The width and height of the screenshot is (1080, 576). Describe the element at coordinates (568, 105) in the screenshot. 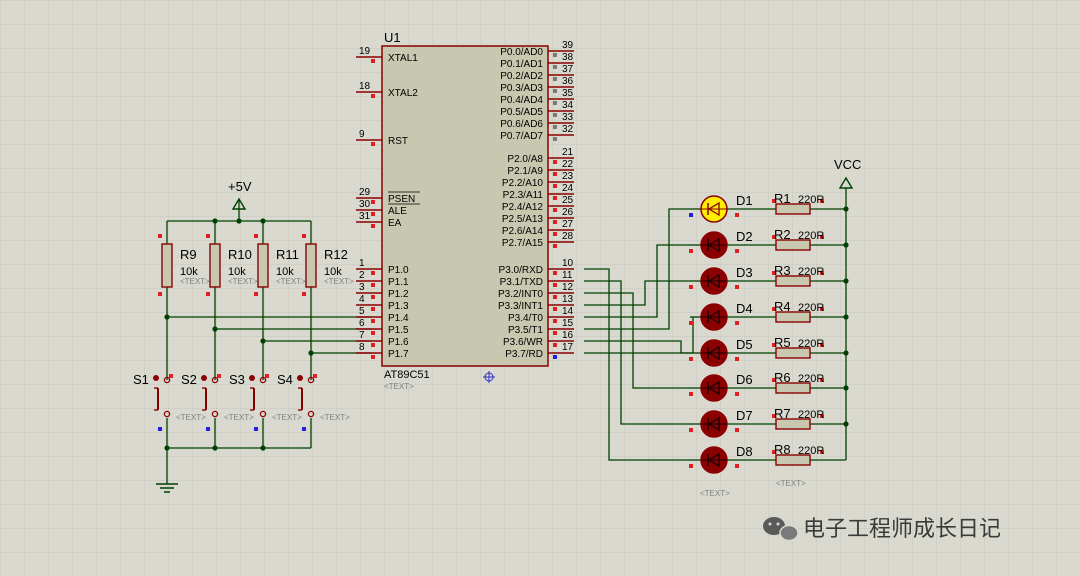

I see `pin-number: 34` at that location.